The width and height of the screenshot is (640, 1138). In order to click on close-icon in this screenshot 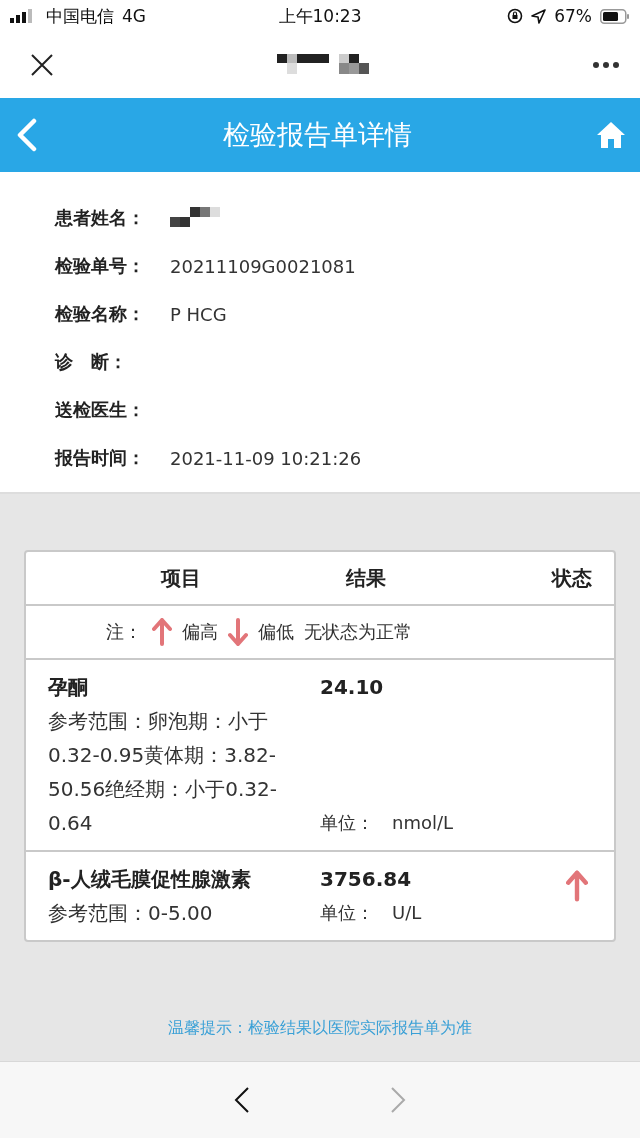, I will do `click(42, 65)`.